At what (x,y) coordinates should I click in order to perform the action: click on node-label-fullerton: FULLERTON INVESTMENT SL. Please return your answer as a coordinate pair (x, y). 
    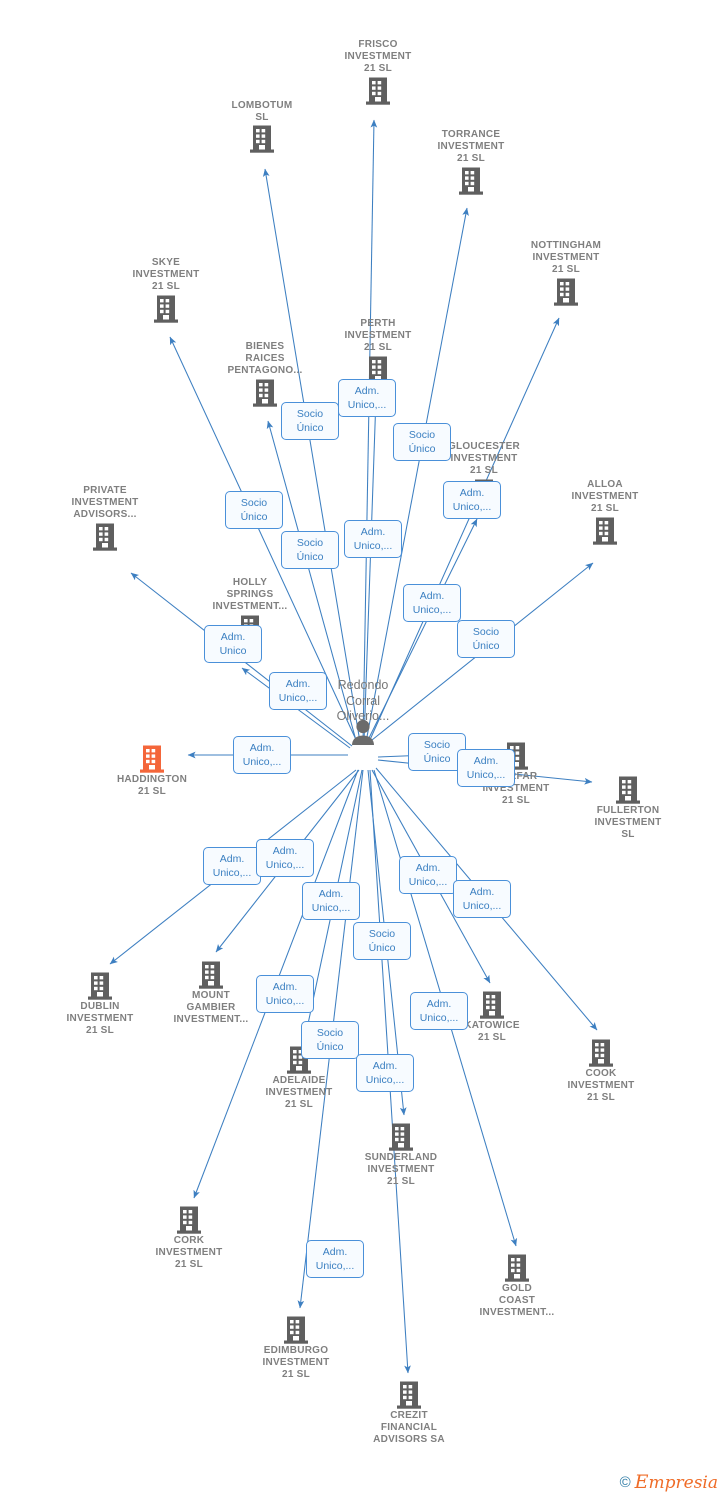
    Looking at the image, I should click on (628, 823).